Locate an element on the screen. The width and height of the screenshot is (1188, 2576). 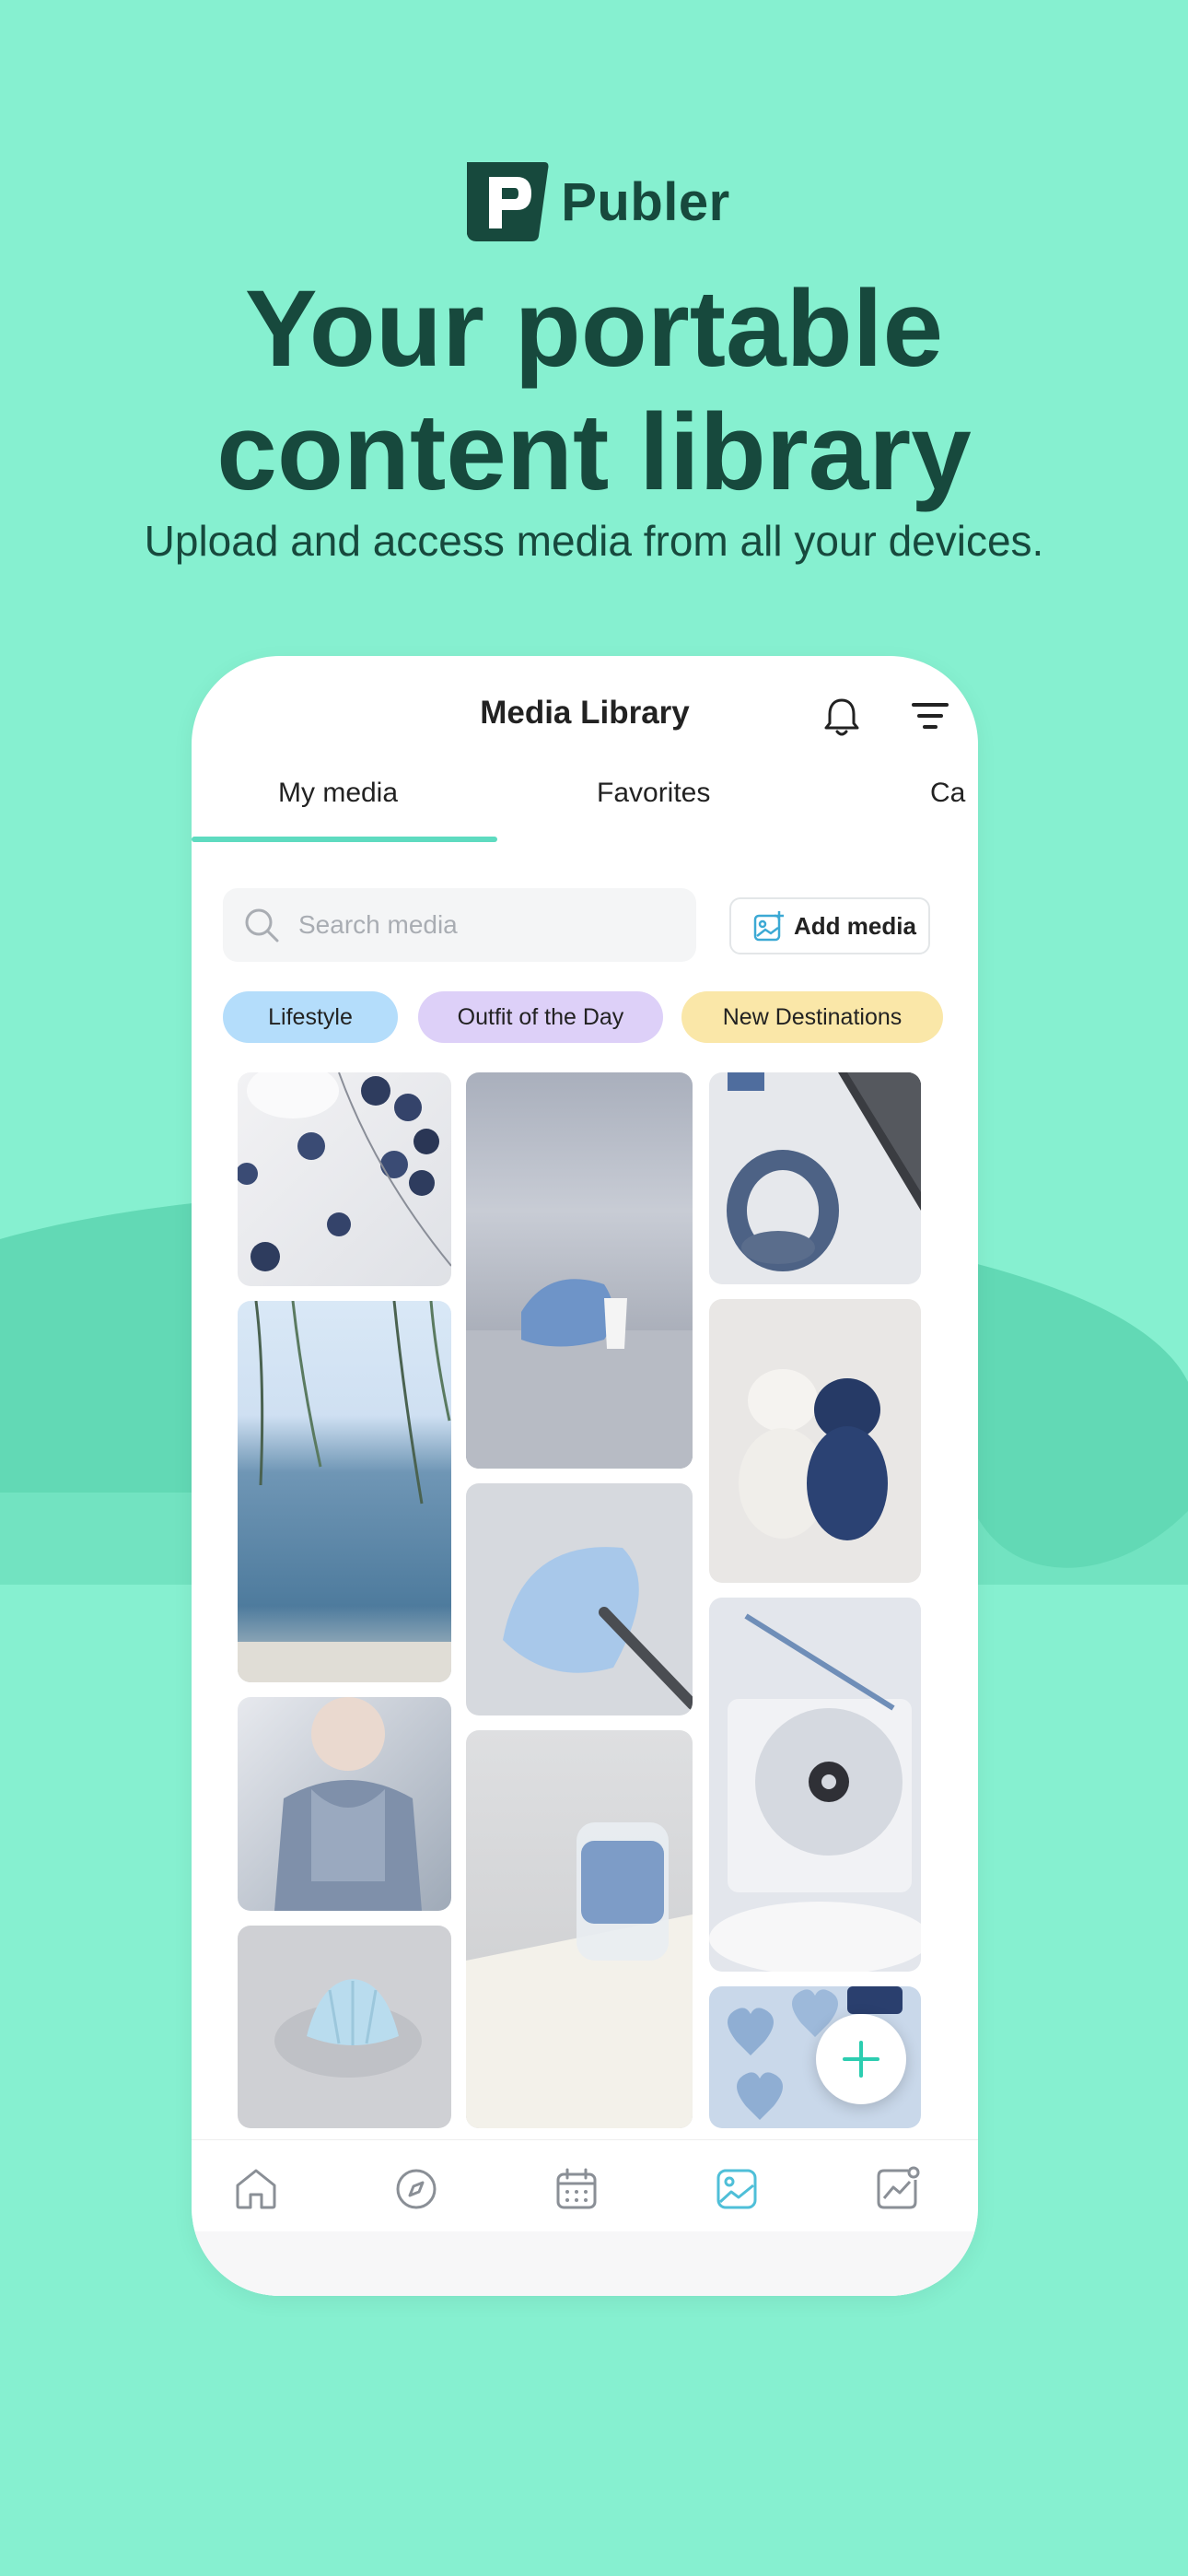
media-icon is located at coordinates (737, 2189).